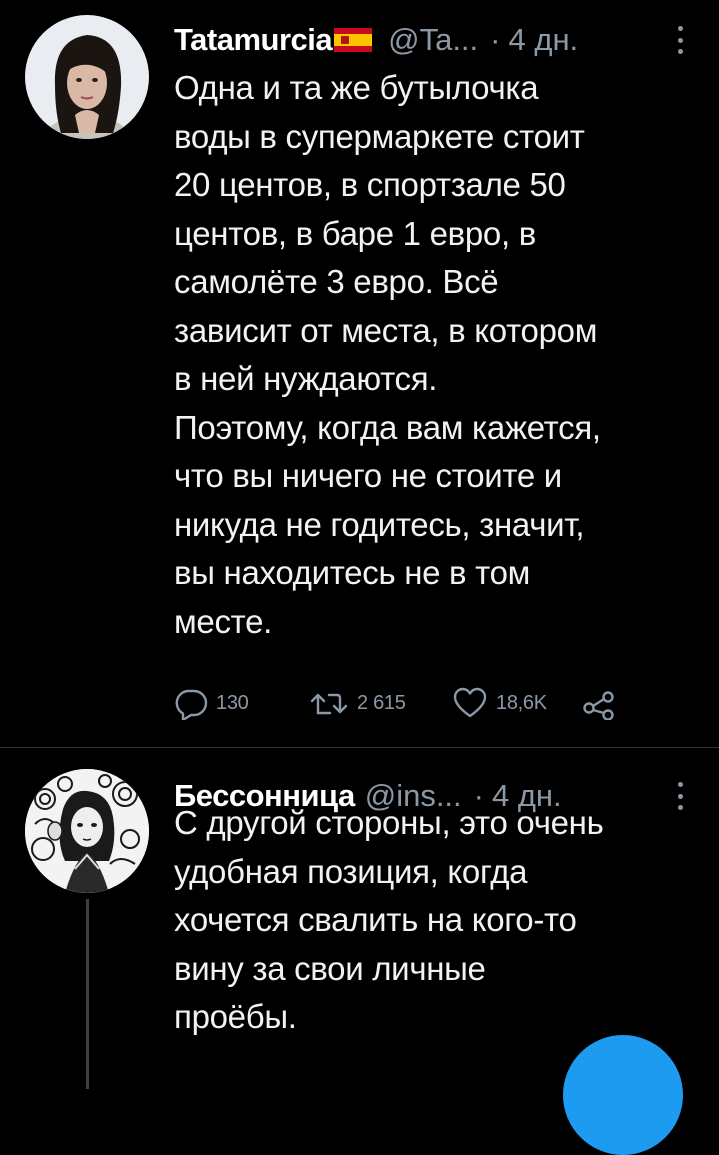 This screenshot has height=1155, width=719. I want to click on like-icon, so click(470, 702).